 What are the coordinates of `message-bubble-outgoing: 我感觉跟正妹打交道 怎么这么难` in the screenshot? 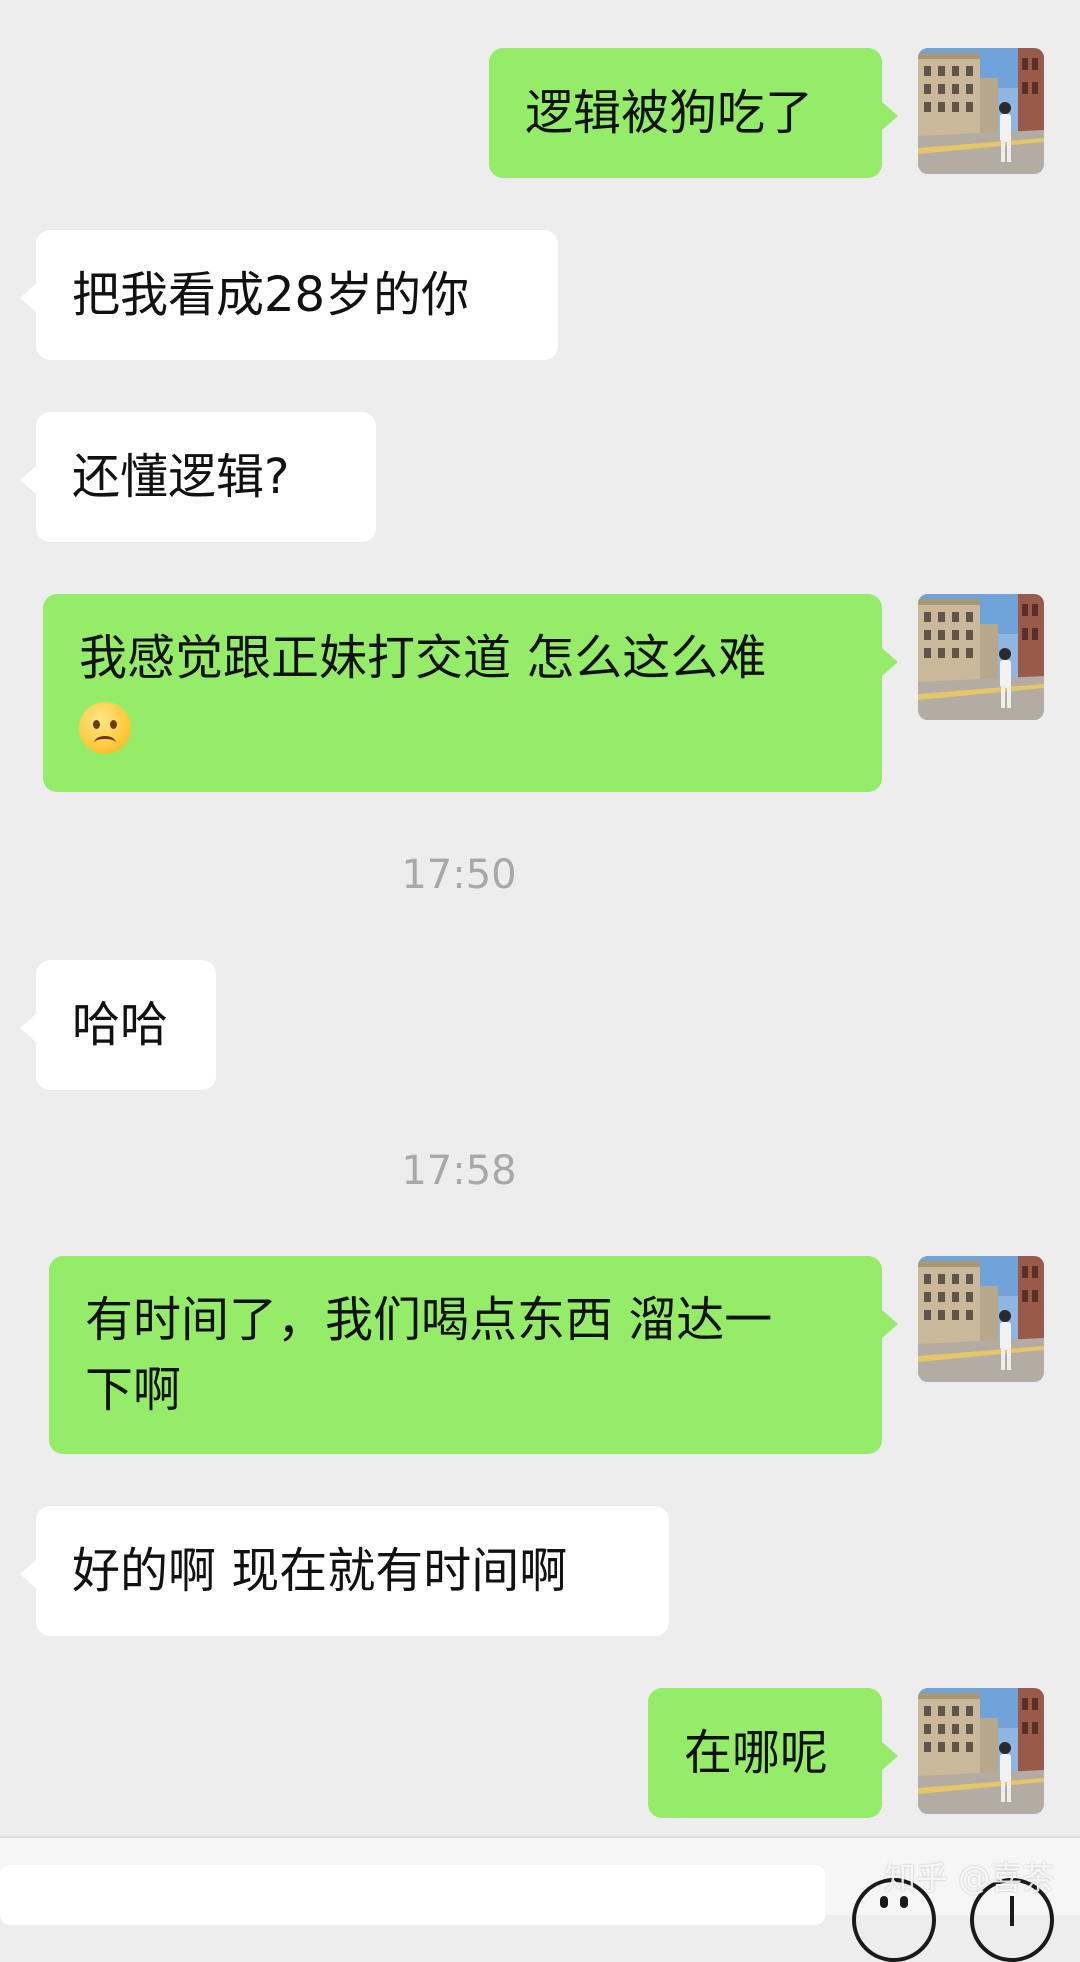 It's located at (470, 693).